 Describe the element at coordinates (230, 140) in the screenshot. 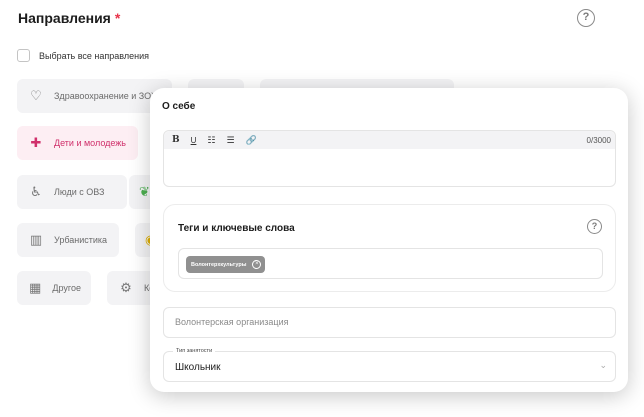

I see `numbered-list-icon: ☰` at that location.